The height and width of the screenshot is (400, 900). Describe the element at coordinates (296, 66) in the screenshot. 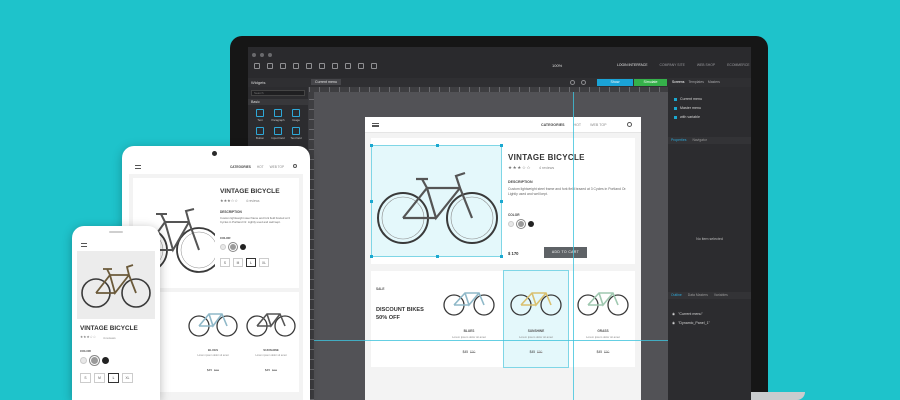

I see `copy-icon` at that location.